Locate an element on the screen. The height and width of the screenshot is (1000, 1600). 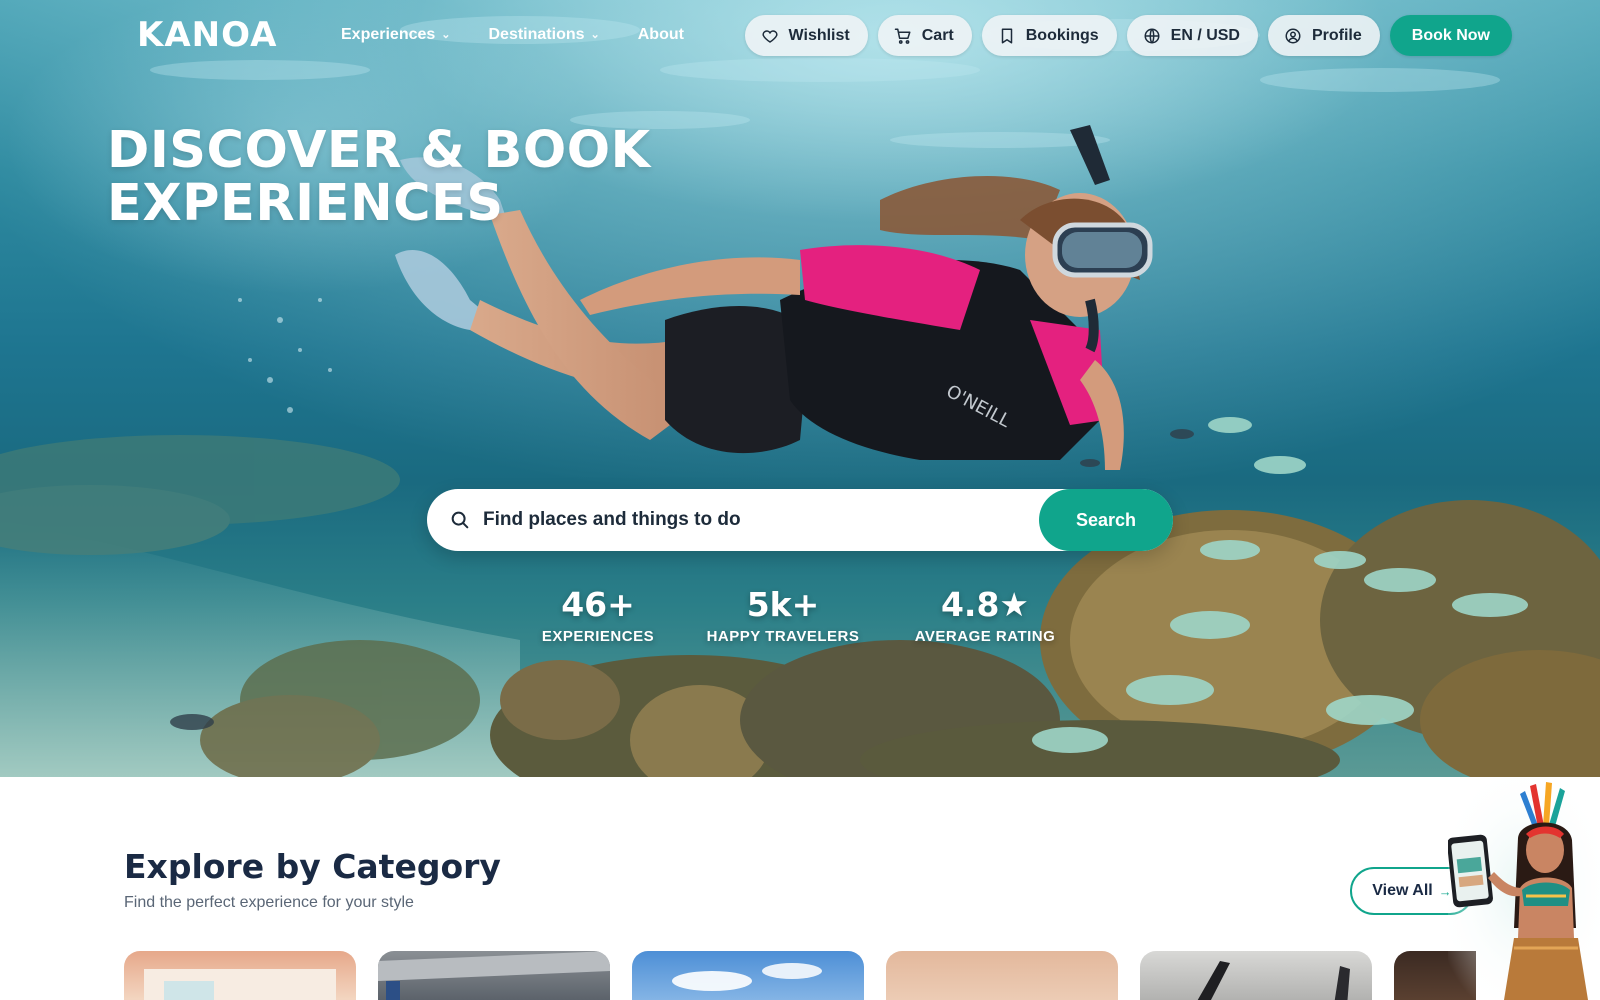
user-circle-icon is located at coordinates (1293, 35).